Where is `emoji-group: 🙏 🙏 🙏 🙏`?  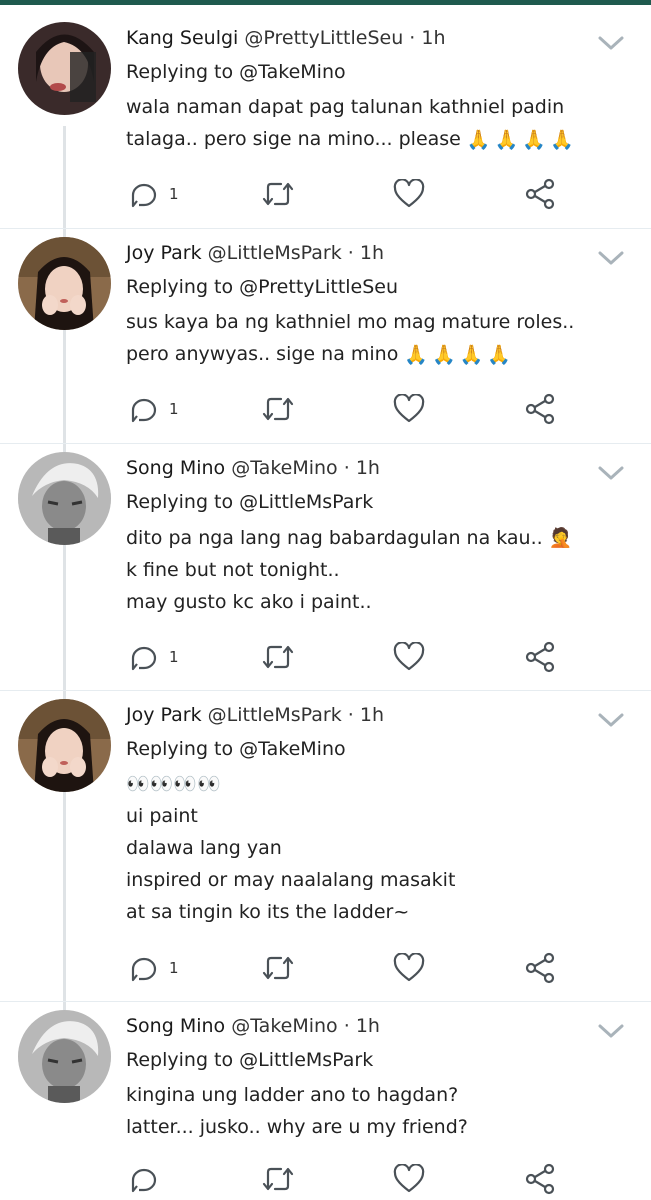
emoji-group: 🙏 🙏 🙏 🙏 is located at coordinates (520, 140).